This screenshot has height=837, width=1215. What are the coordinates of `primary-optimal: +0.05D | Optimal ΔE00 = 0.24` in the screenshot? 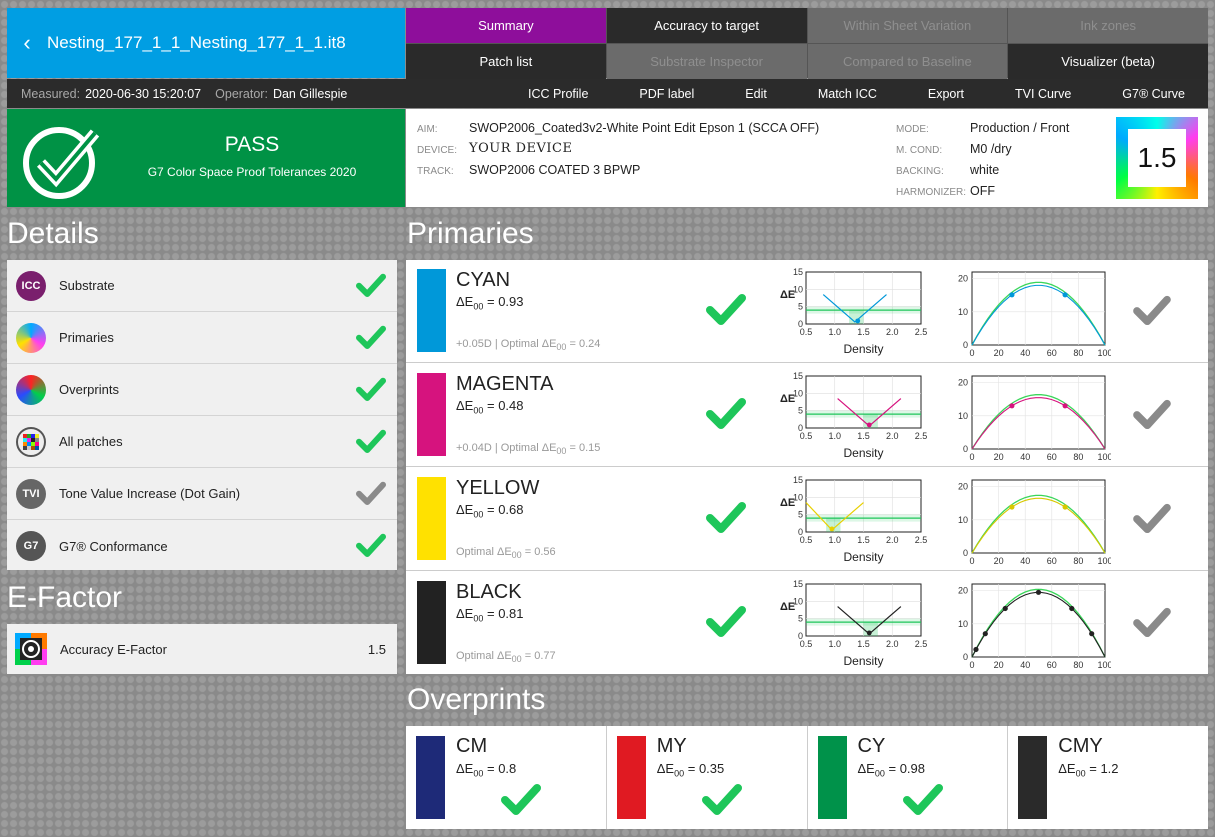 It's located at (528, 345).